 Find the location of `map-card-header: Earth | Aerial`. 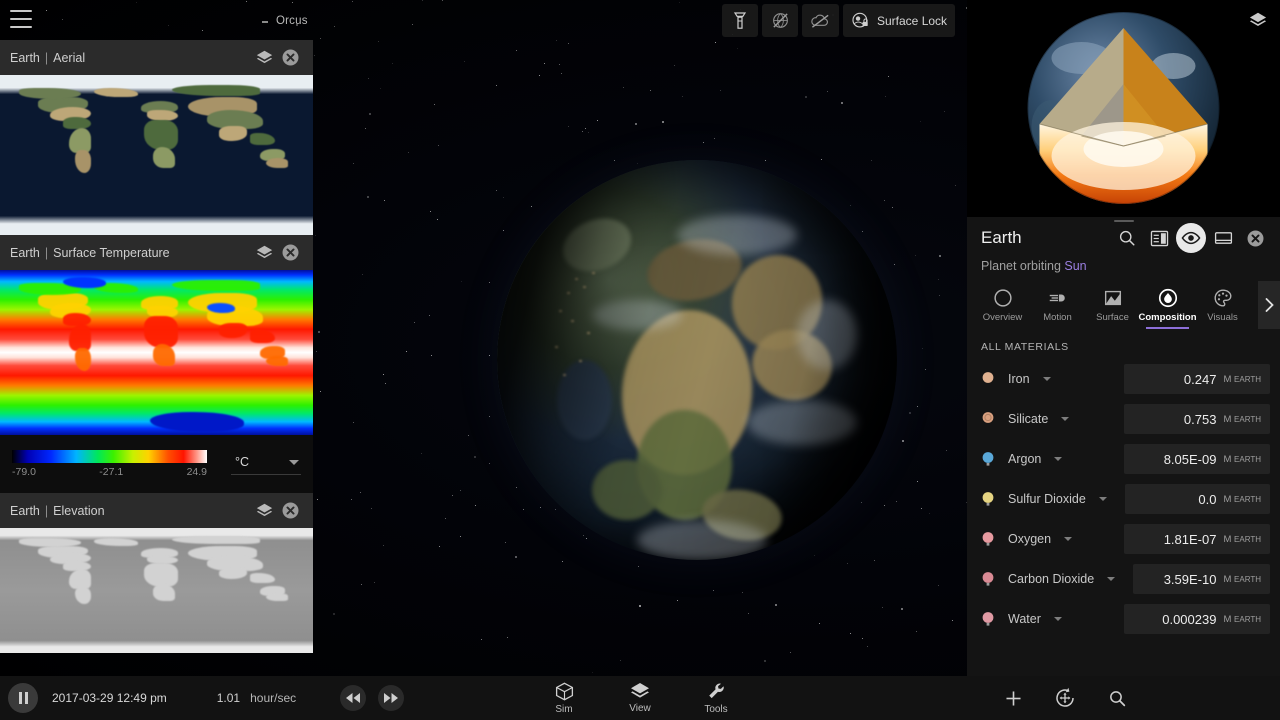

map-card-header: Earth | Aerial is located at coordinates (156, 57).